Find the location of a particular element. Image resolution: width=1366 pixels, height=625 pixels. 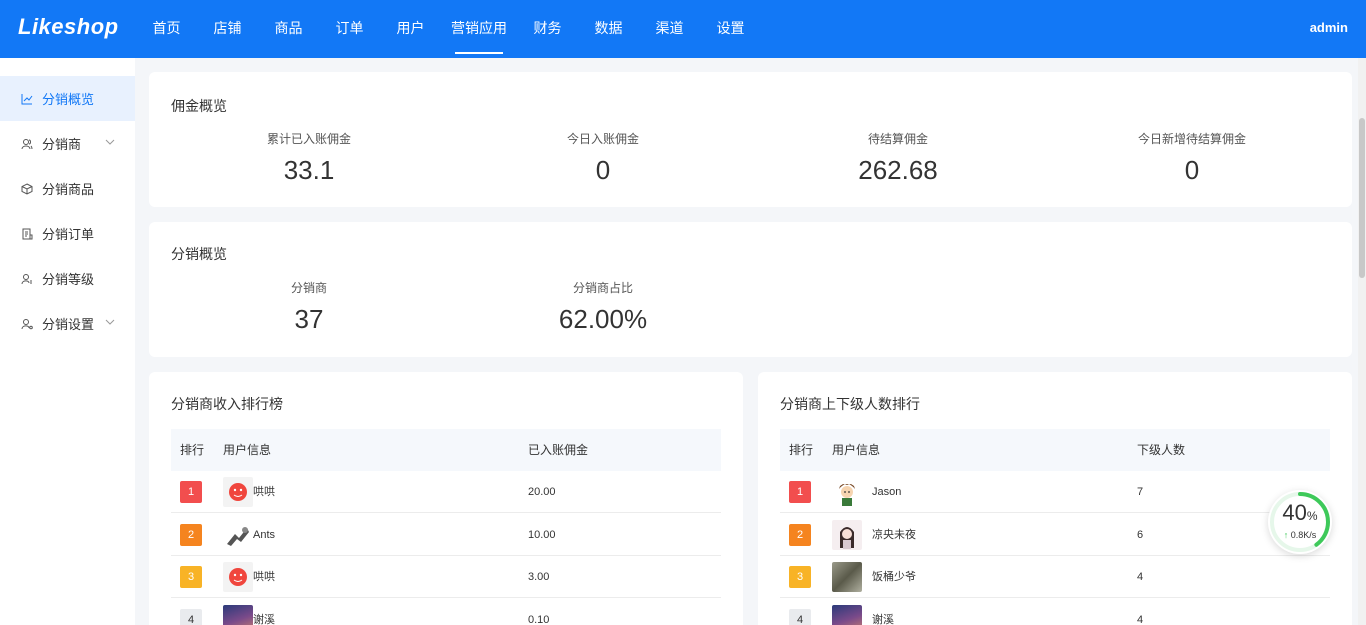

stat-pending-commission: 待结算佣金 262.68 is located at coordinates (898, 158).